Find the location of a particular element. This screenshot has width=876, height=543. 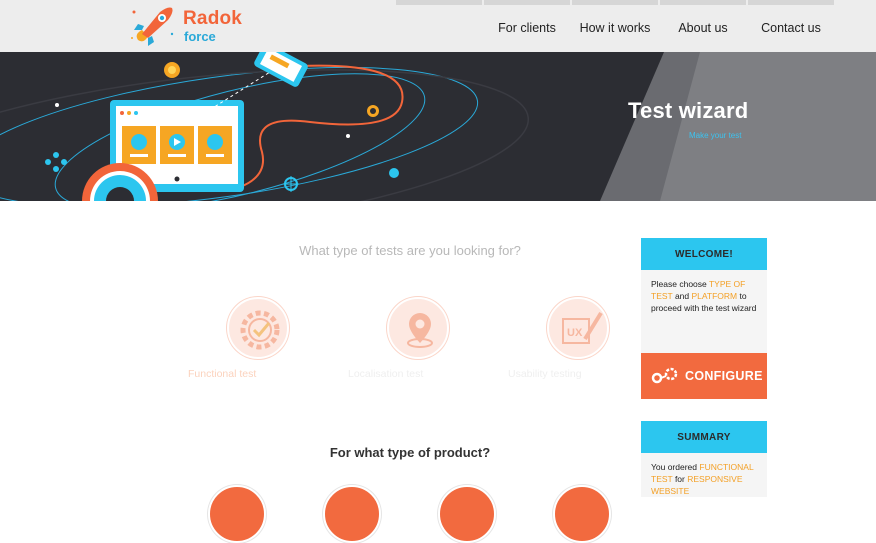

test-option-label: Usability testing is located at coordinates (545, 374).